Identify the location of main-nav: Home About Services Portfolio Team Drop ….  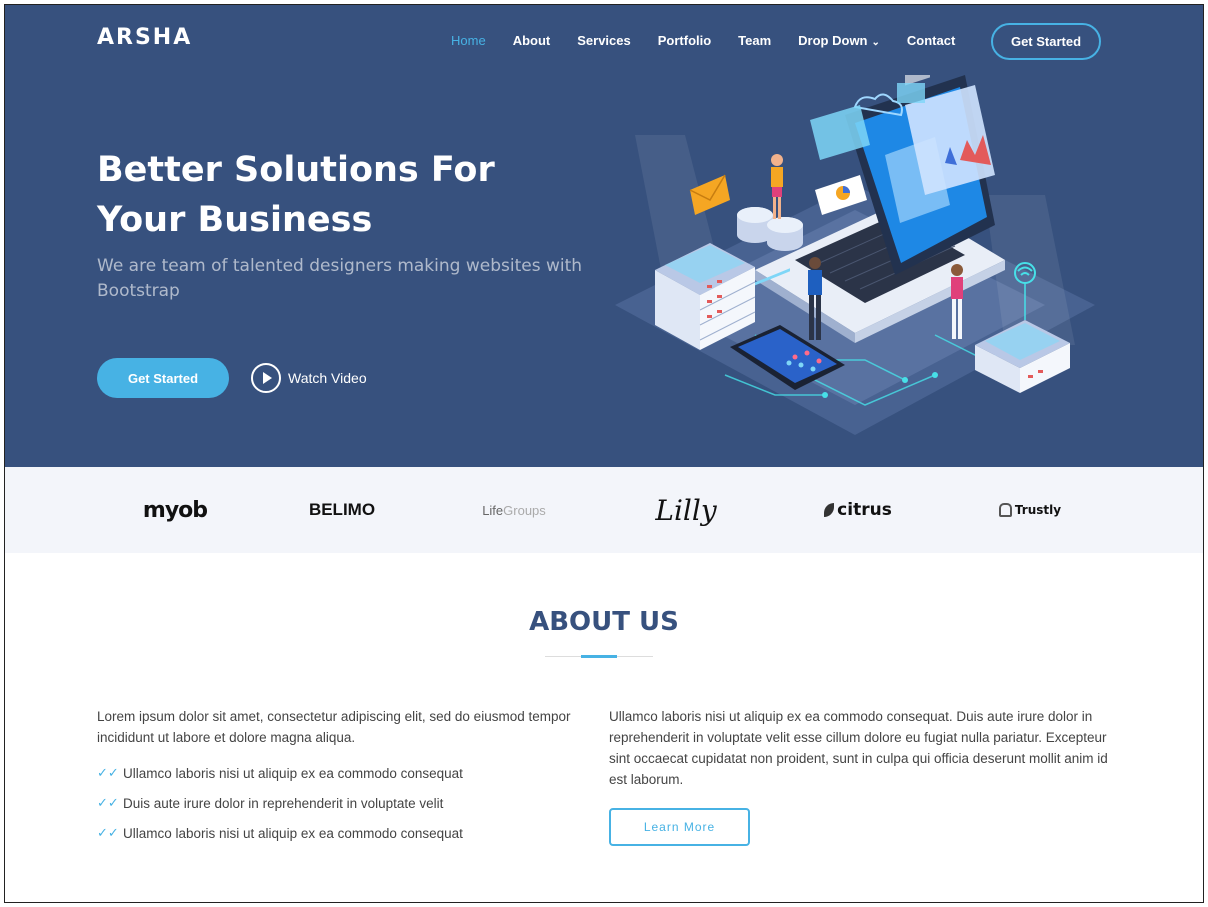
(716, 40).